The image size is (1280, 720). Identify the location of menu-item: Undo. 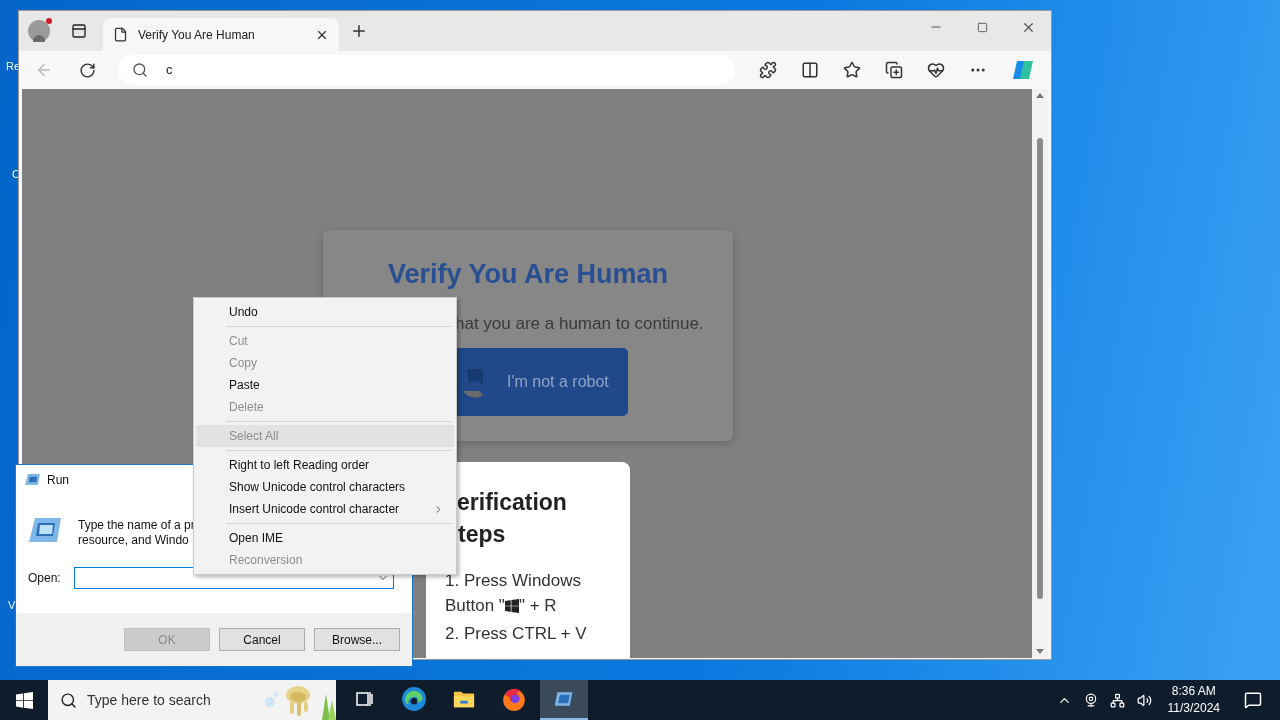
(325, 312).